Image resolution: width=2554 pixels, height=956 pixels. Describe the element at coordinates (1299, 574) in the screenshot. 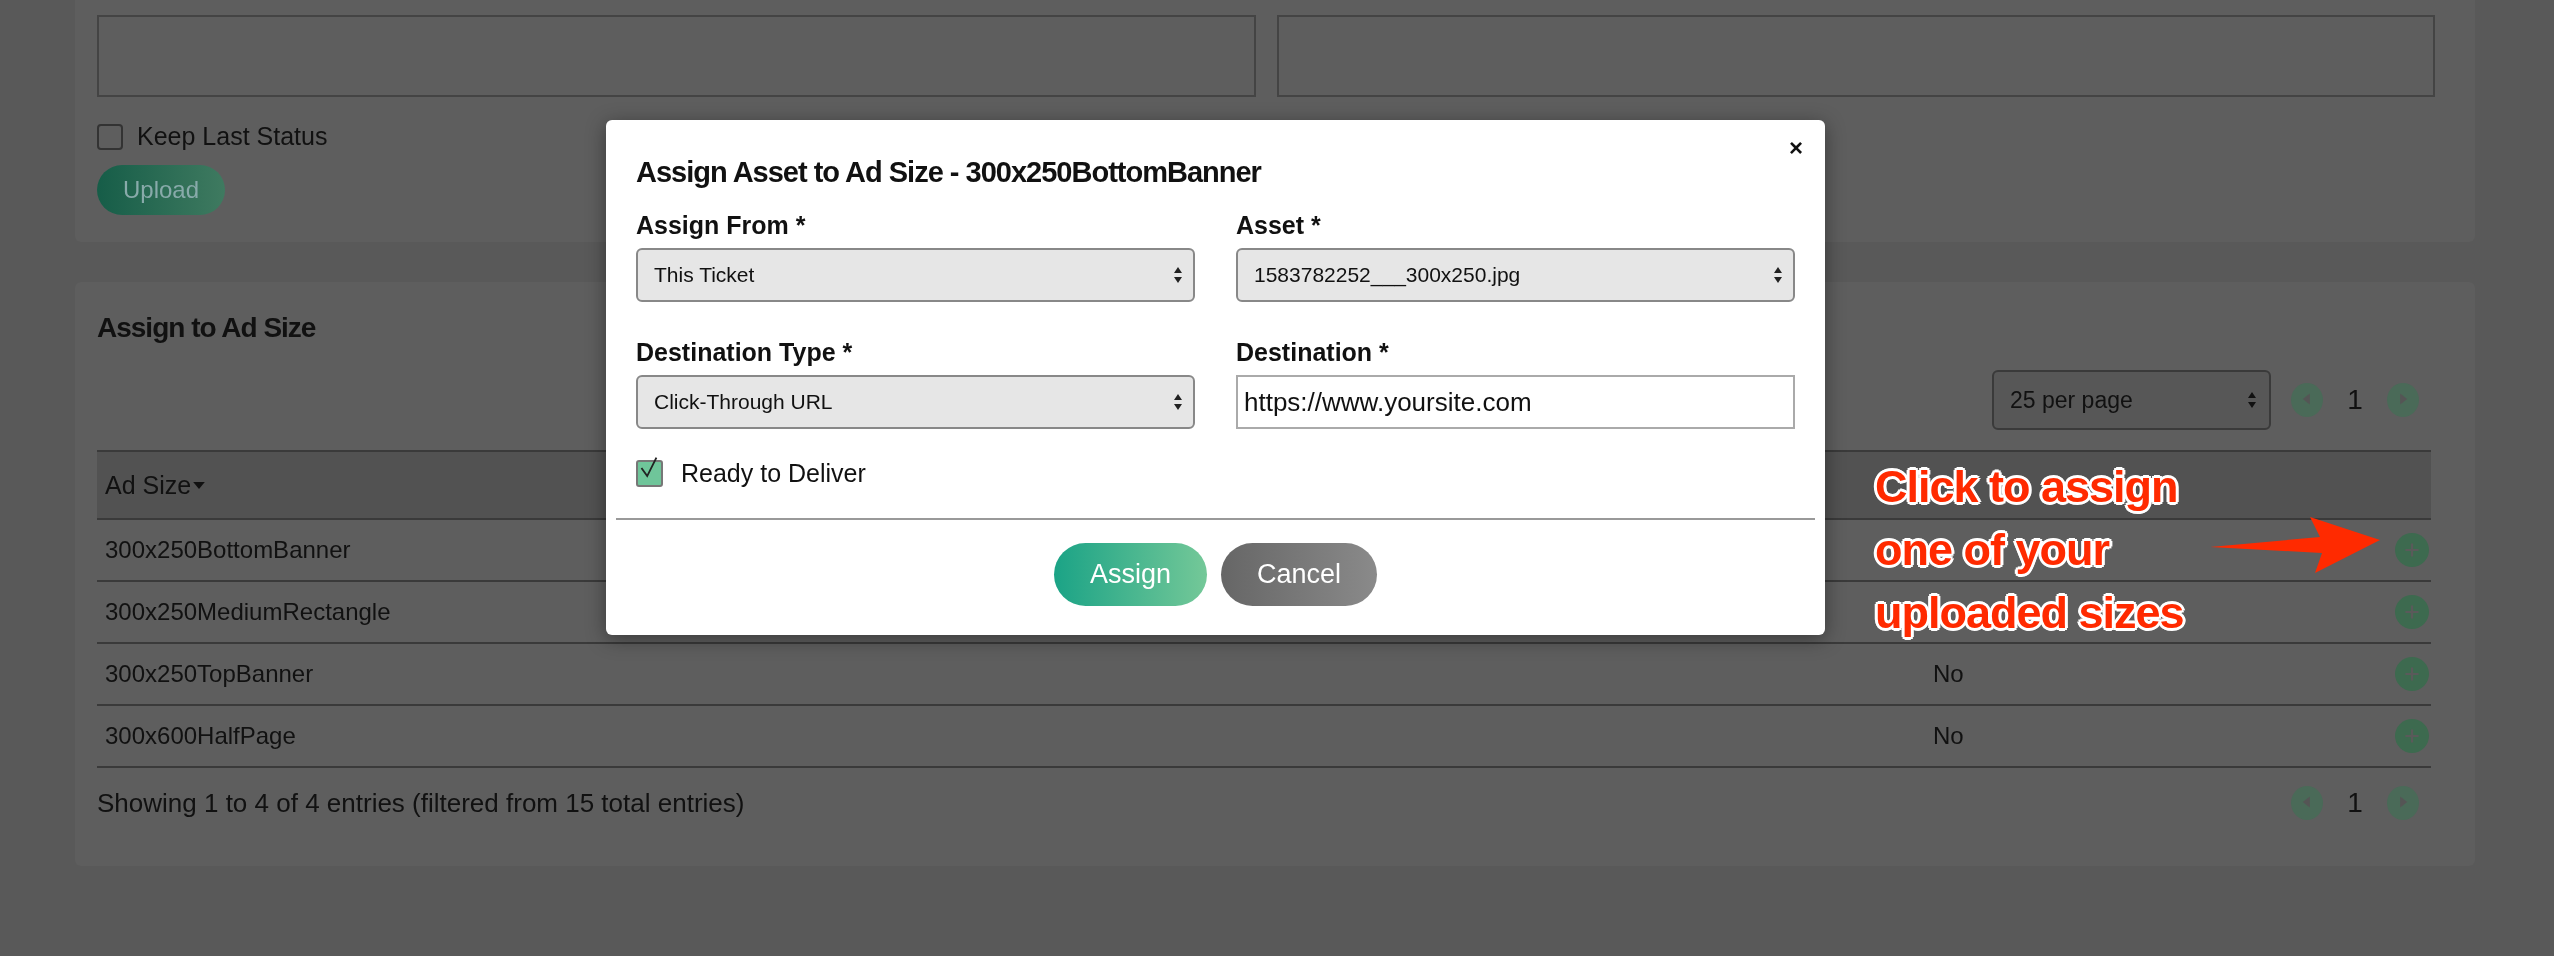

I see `cancel-button: Cancel` at that location.